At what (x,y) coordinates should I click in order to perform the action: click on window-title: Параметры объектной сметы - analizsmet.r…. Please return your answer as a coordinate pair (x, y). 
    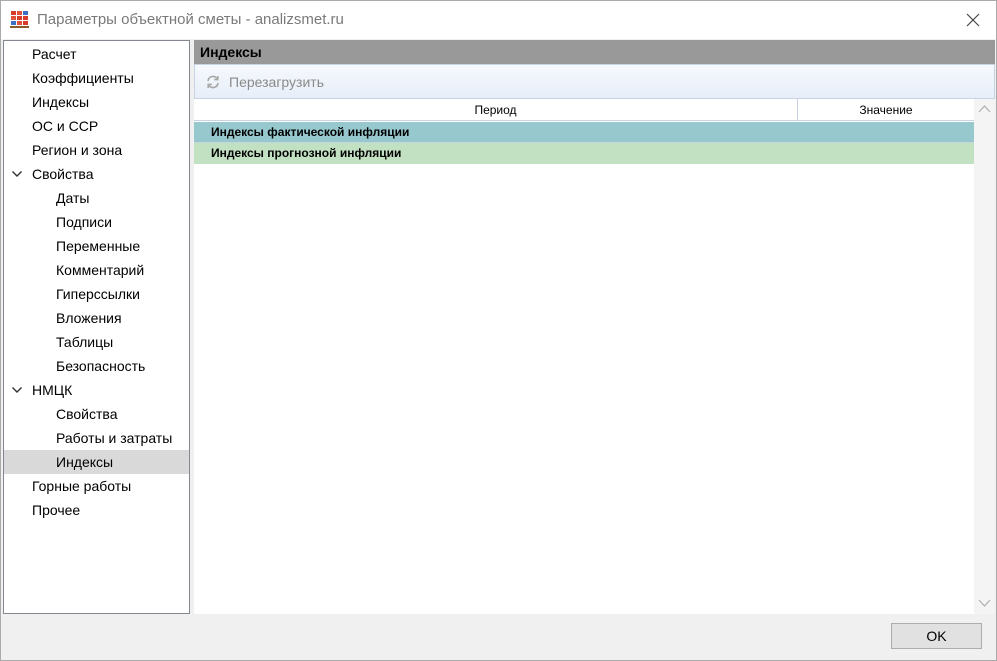
    Looking at the image, I should click on (190, 19).